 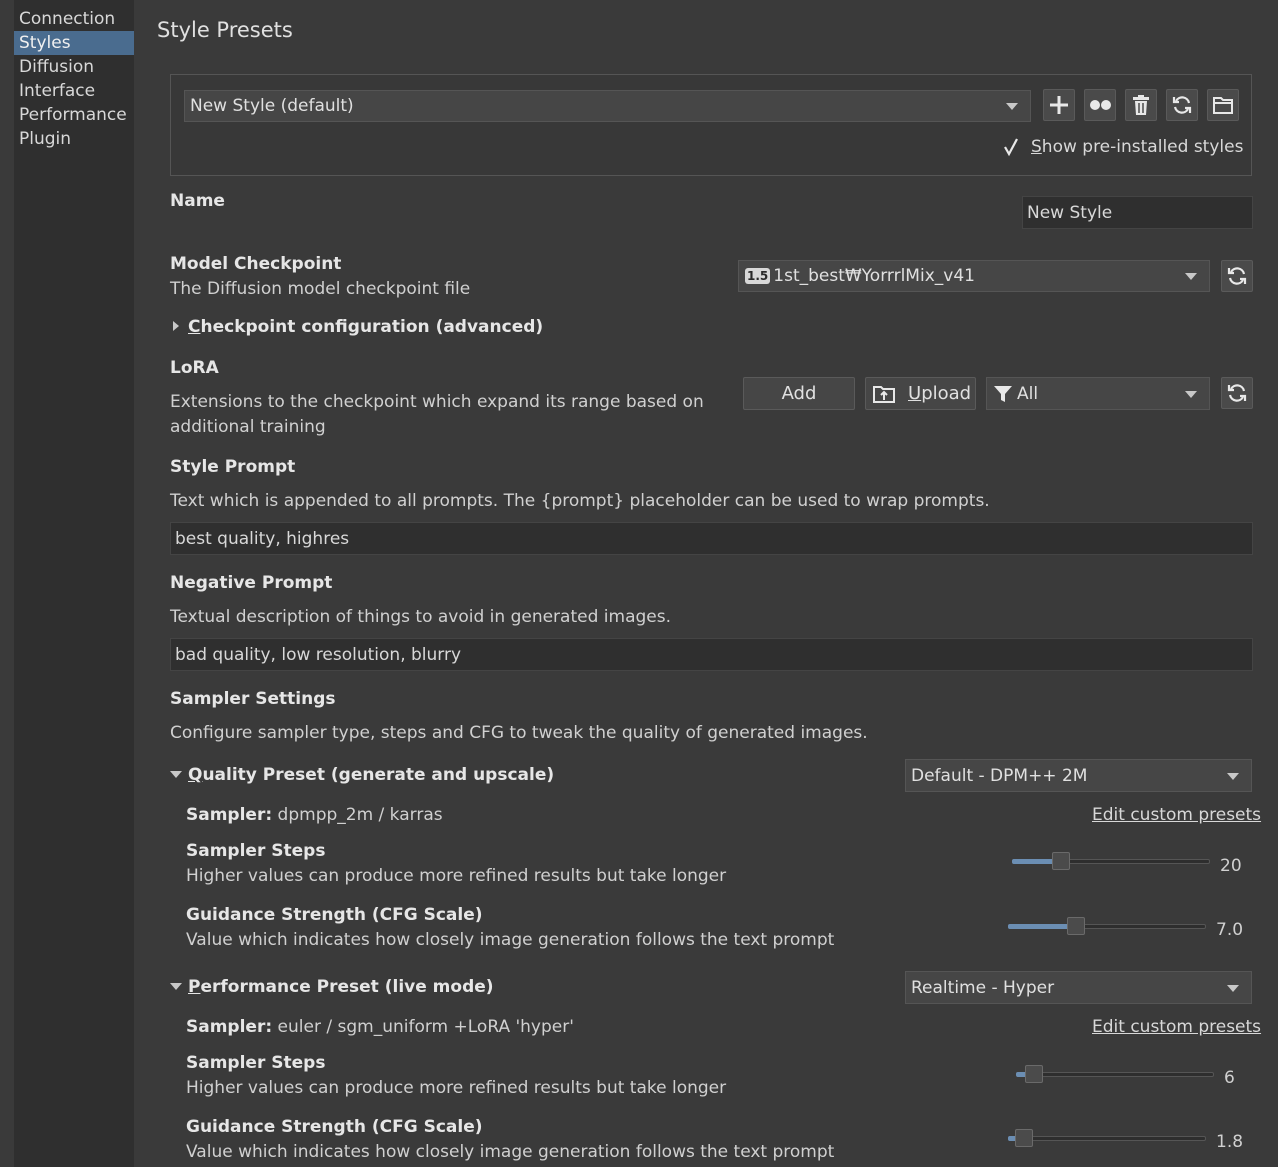 I want to click on refresh-checkpoints-button, so click(x=1237, y=276).